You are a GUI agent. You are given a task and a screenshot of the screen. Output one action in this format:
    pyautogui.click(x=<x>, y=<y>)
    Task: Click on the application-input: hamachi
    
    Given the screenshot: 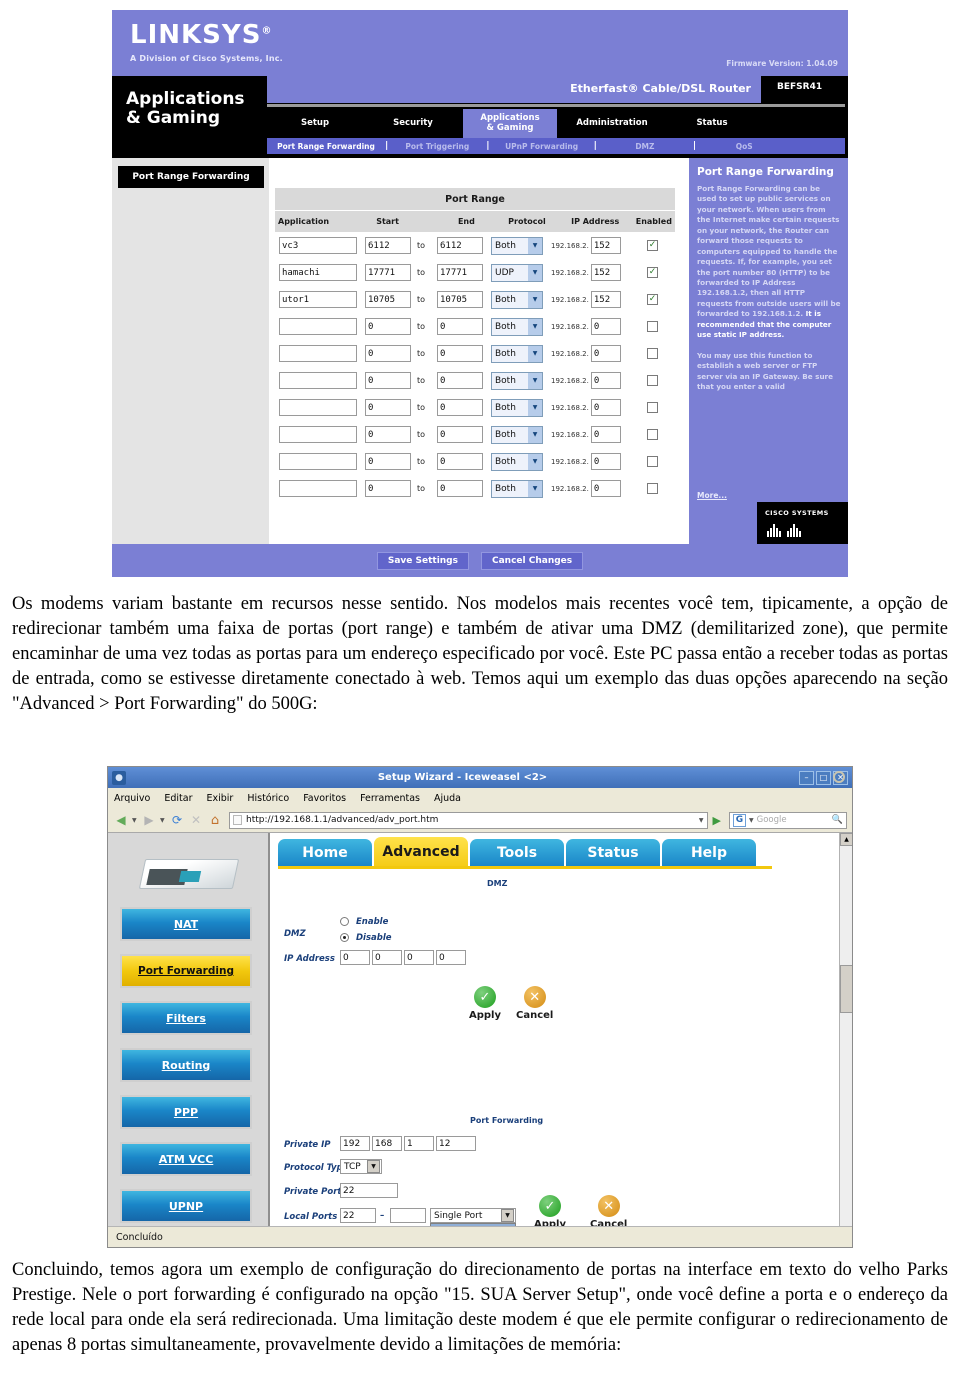 What is the action you would take?
    pyautogui.click(x=318, y=272)
    